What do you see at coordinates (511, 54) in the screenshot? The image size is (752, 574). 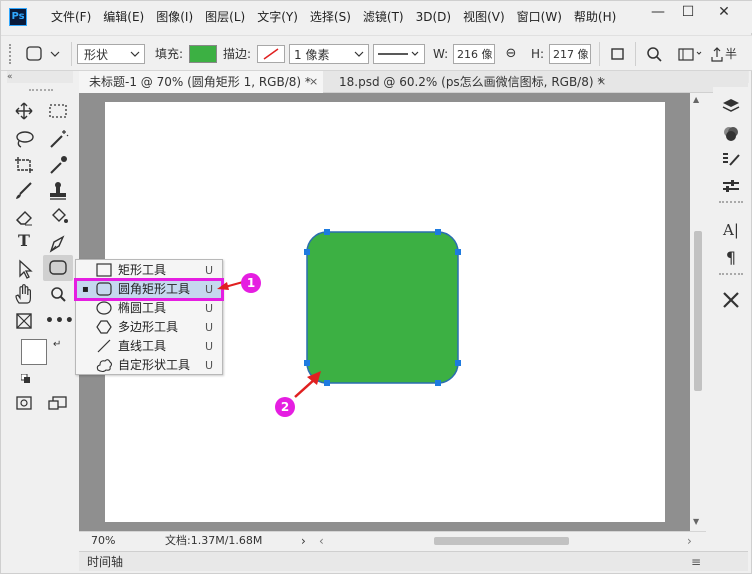 I see `link-icon: ⊖` at bounding box center [511, 54].